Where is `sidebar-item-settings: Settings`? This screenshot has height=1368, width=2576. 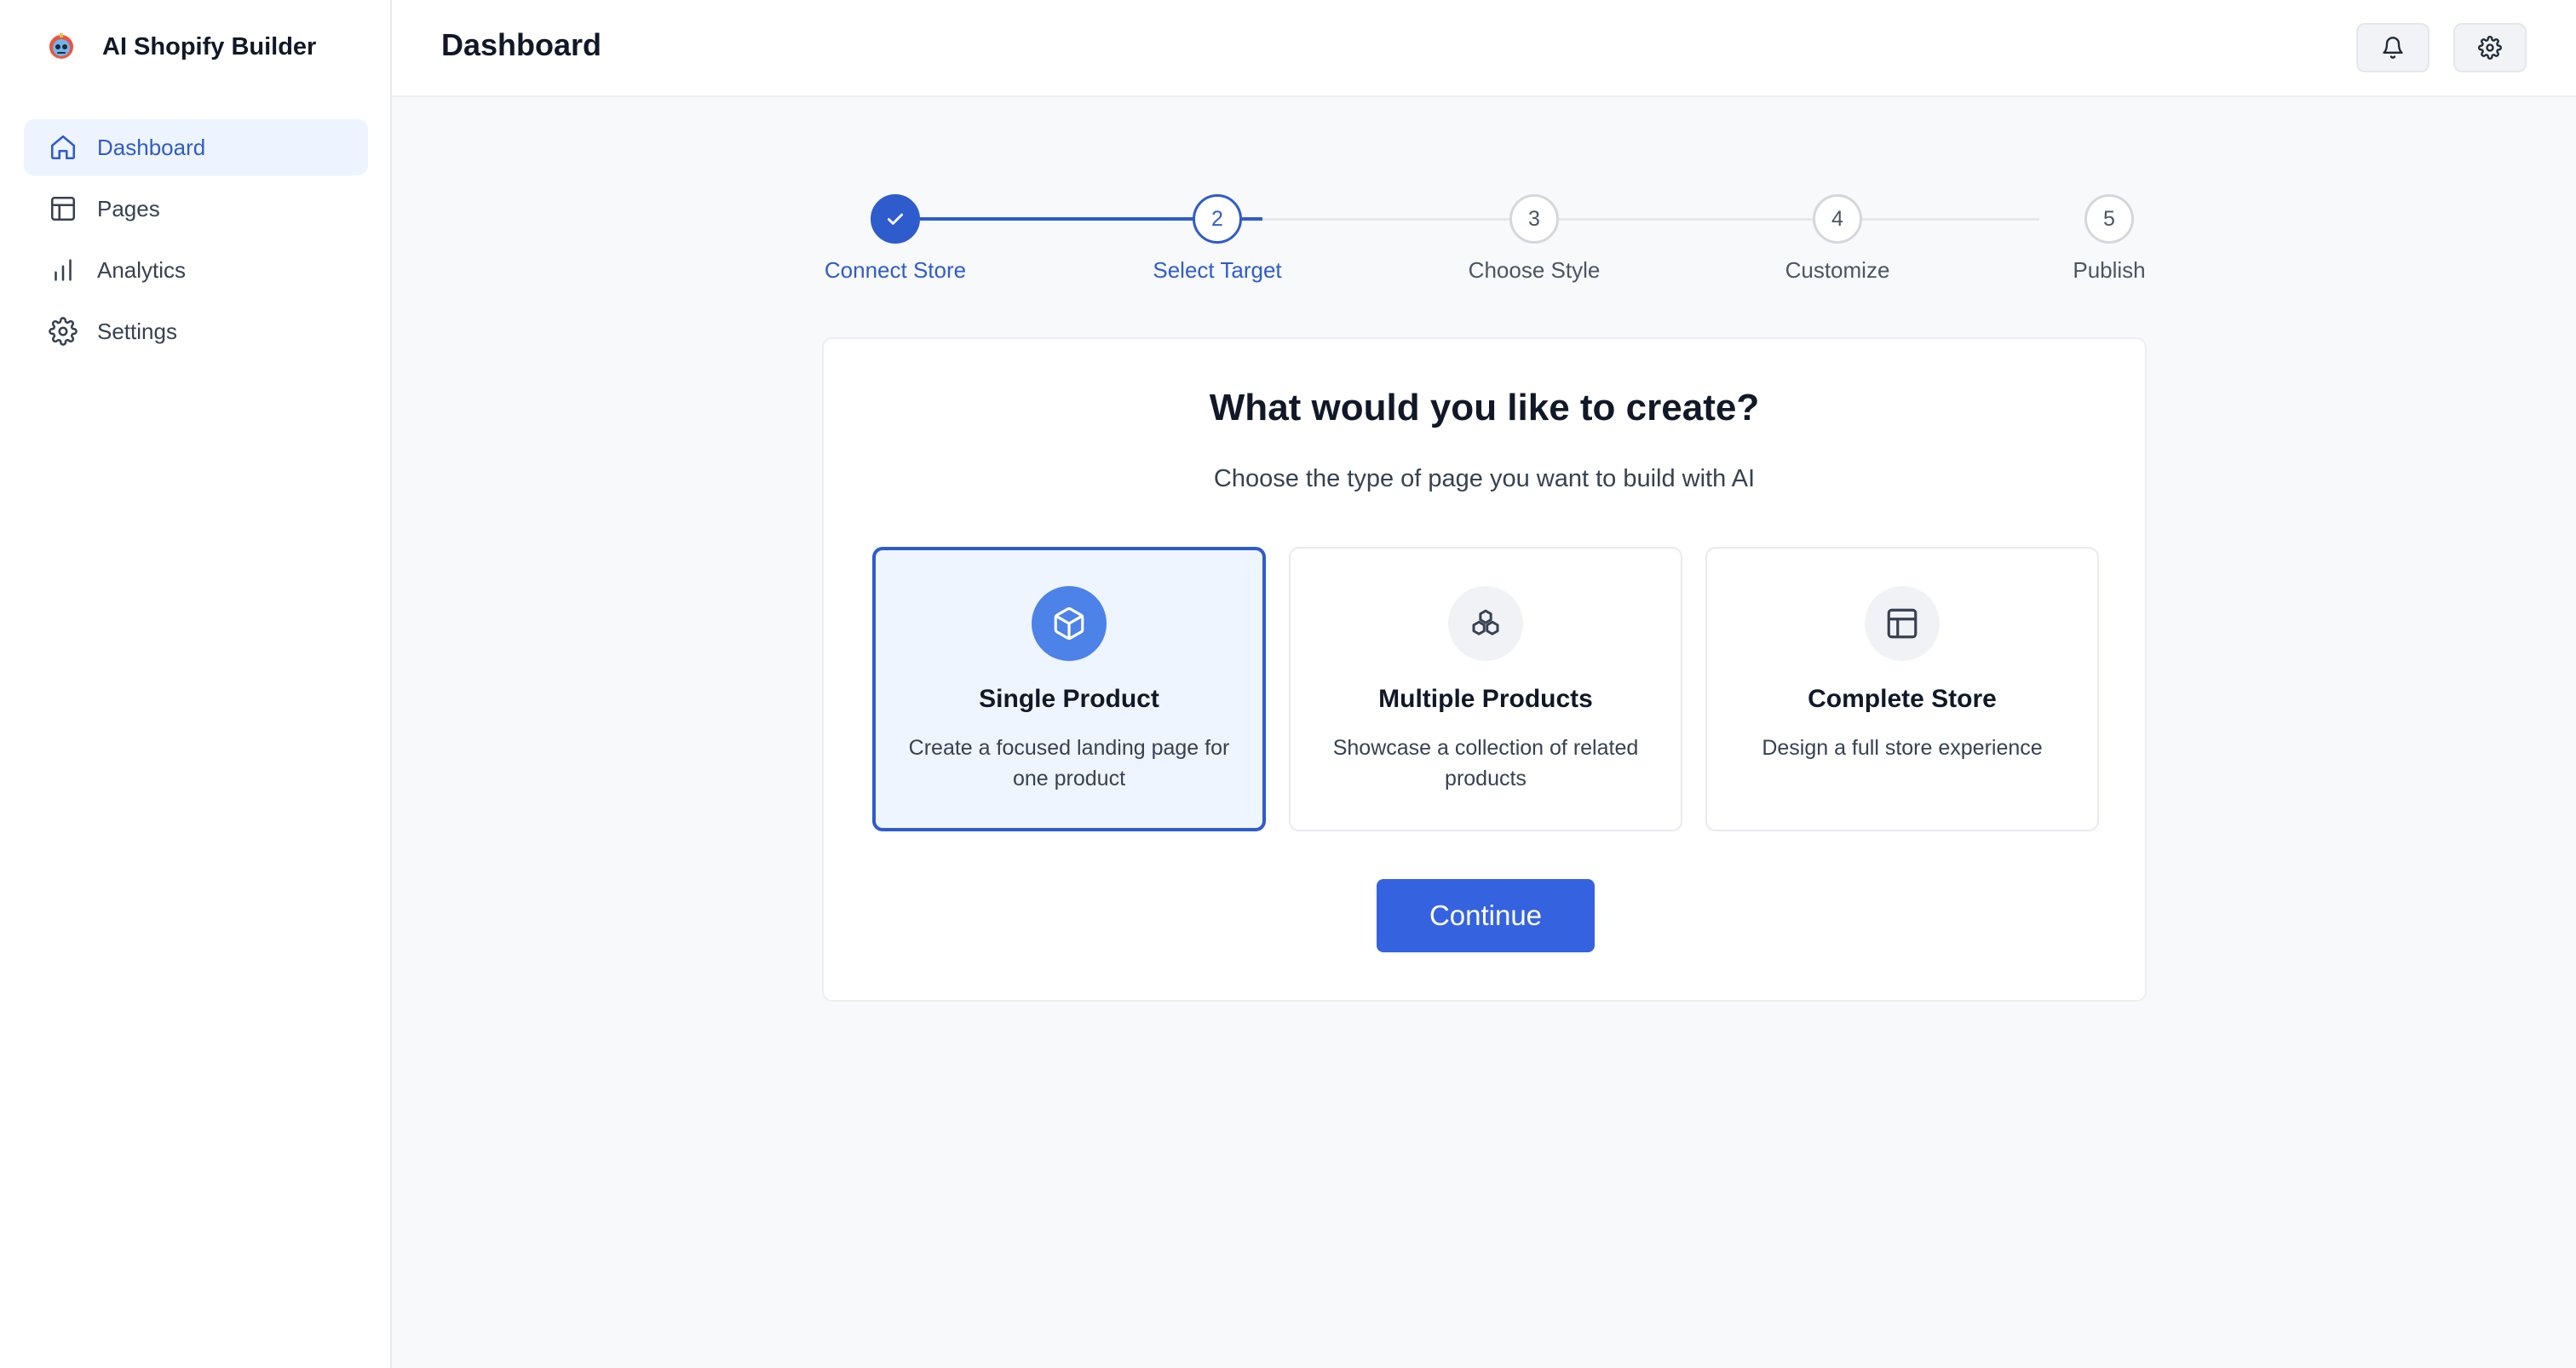
sidebar-item-settings: Settings is located at coordinates (196, 331).